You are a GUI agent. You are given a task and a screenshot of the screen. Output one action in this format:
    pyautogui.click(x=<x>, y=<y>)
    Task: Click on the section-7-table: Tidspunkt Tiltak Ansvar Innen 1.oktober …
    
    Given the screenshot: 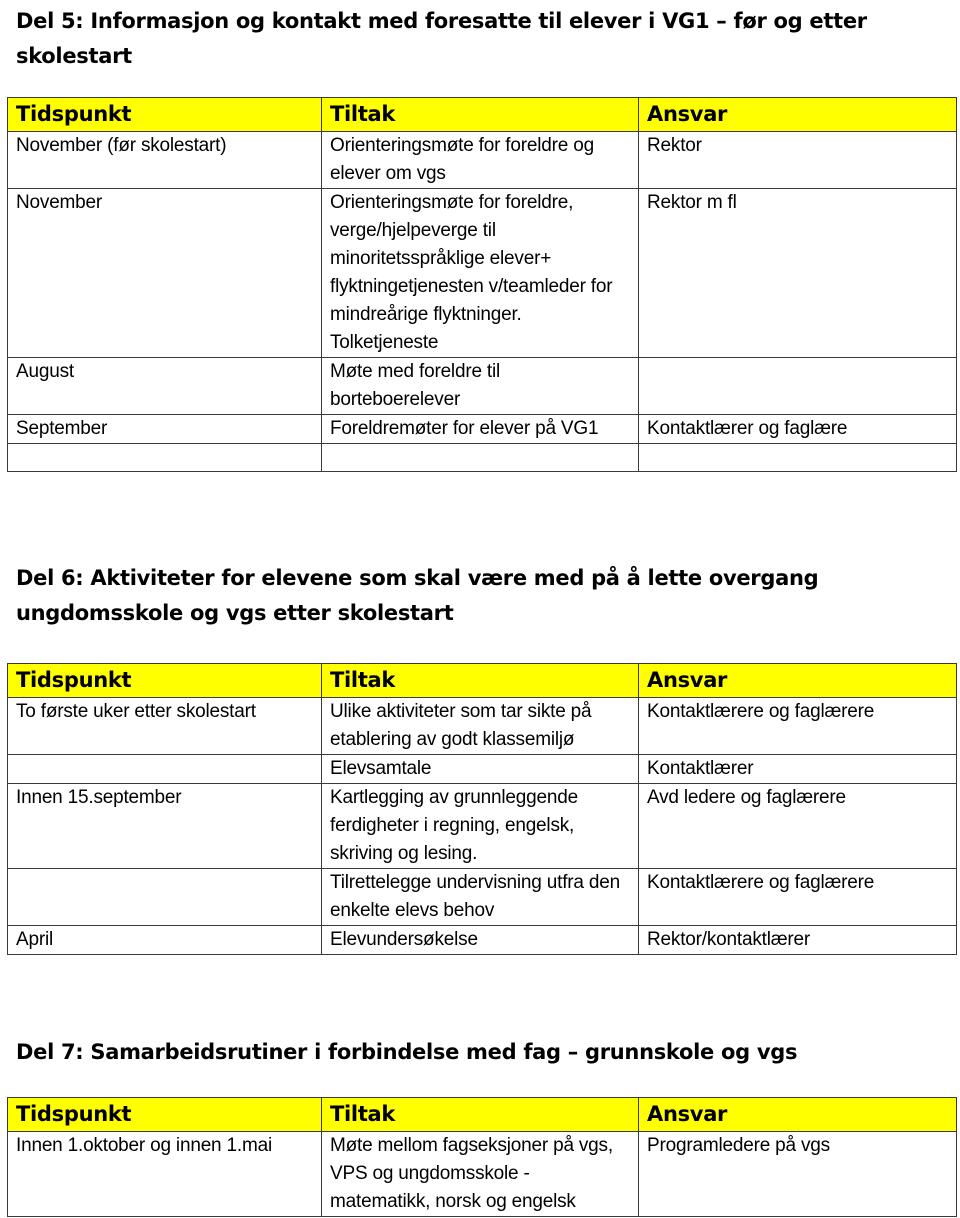 What is the action you would take?
    pyautogui.click(x=482, y=1157)
    